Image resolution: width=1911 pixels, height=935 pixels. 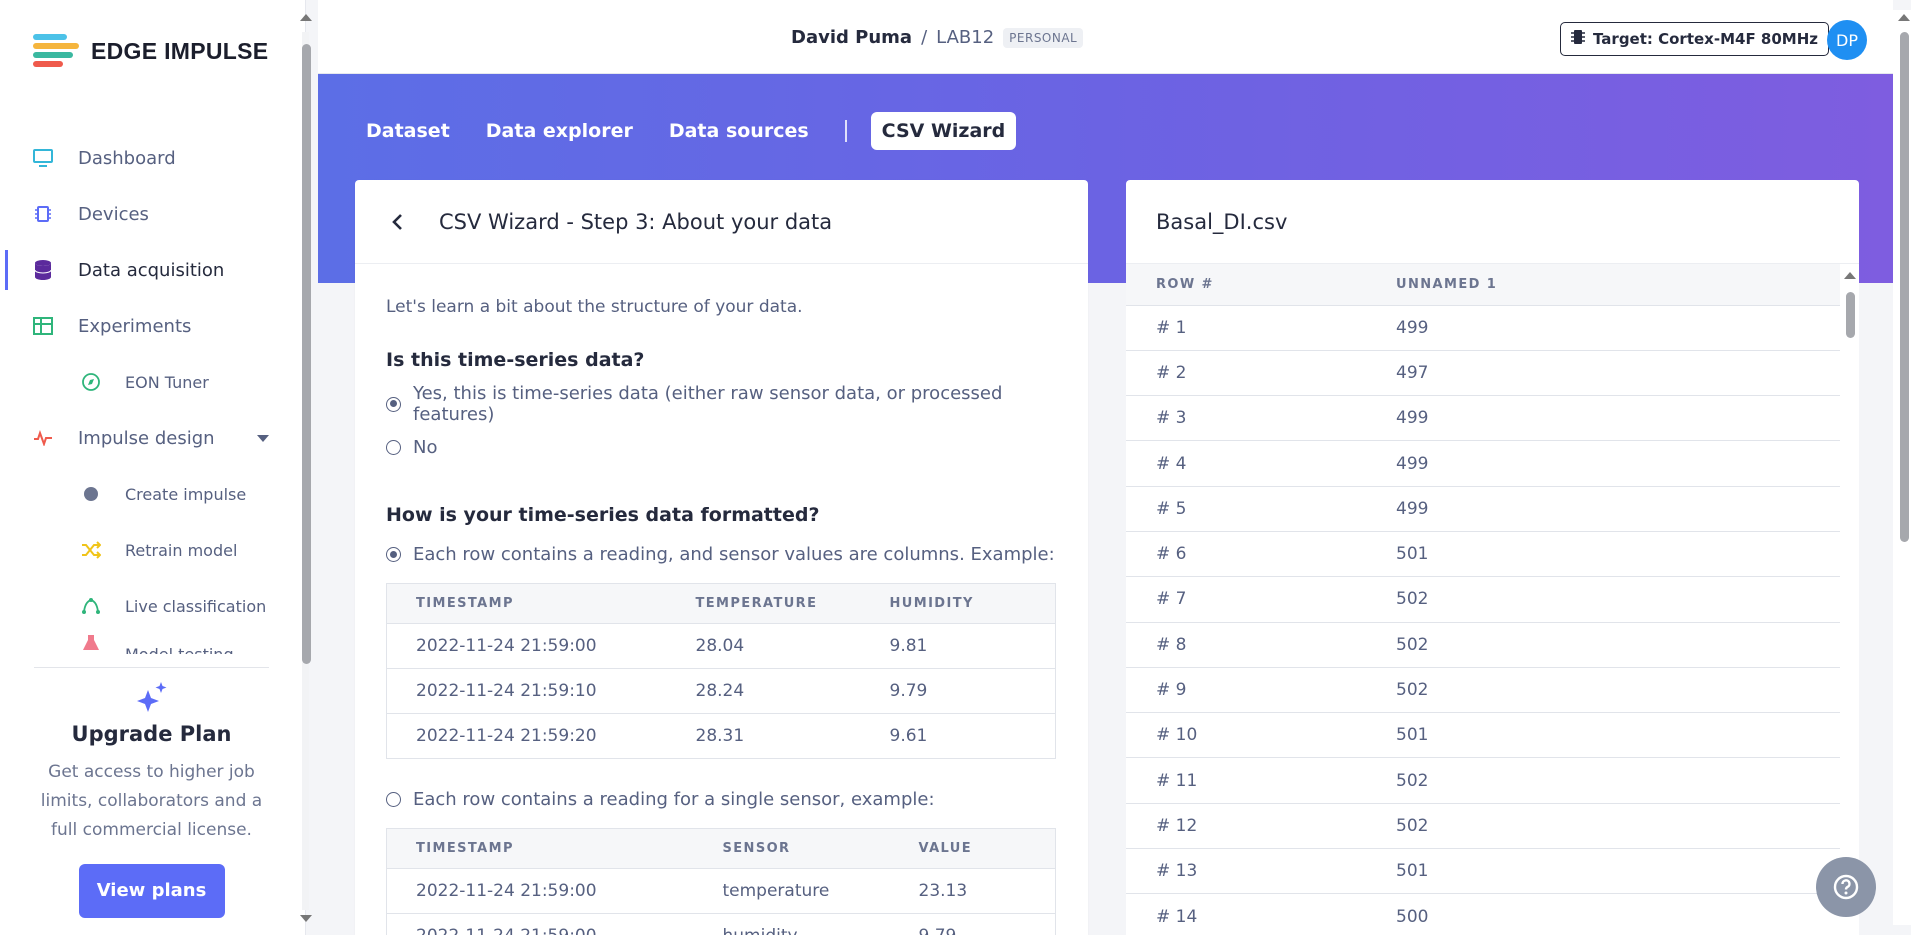 What do you see at coordinates (91, 606) in the screenshot?
I see `network-icon` at bounding box center [91, 606].